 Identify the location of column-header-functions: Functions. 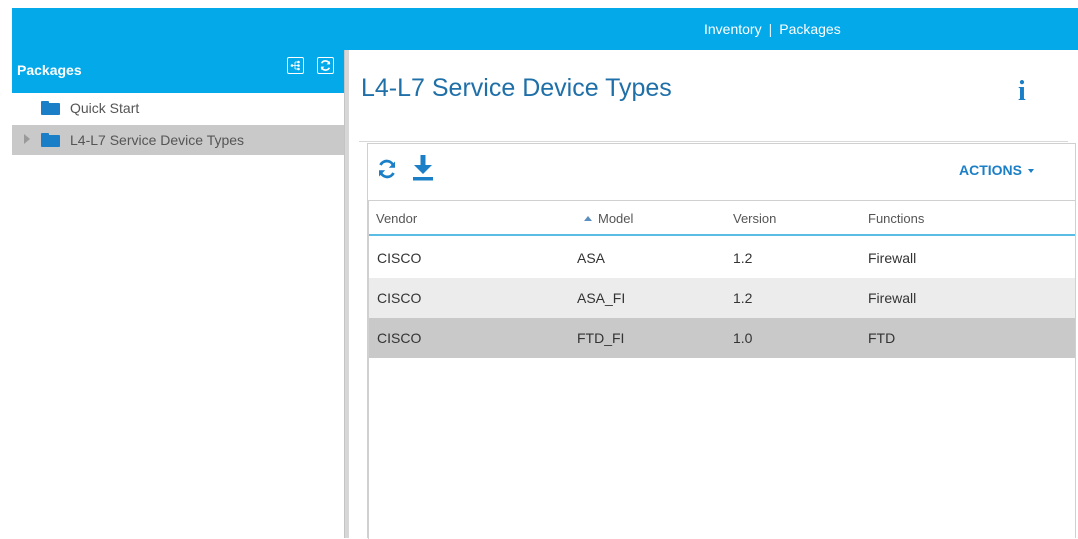
(896, 218).